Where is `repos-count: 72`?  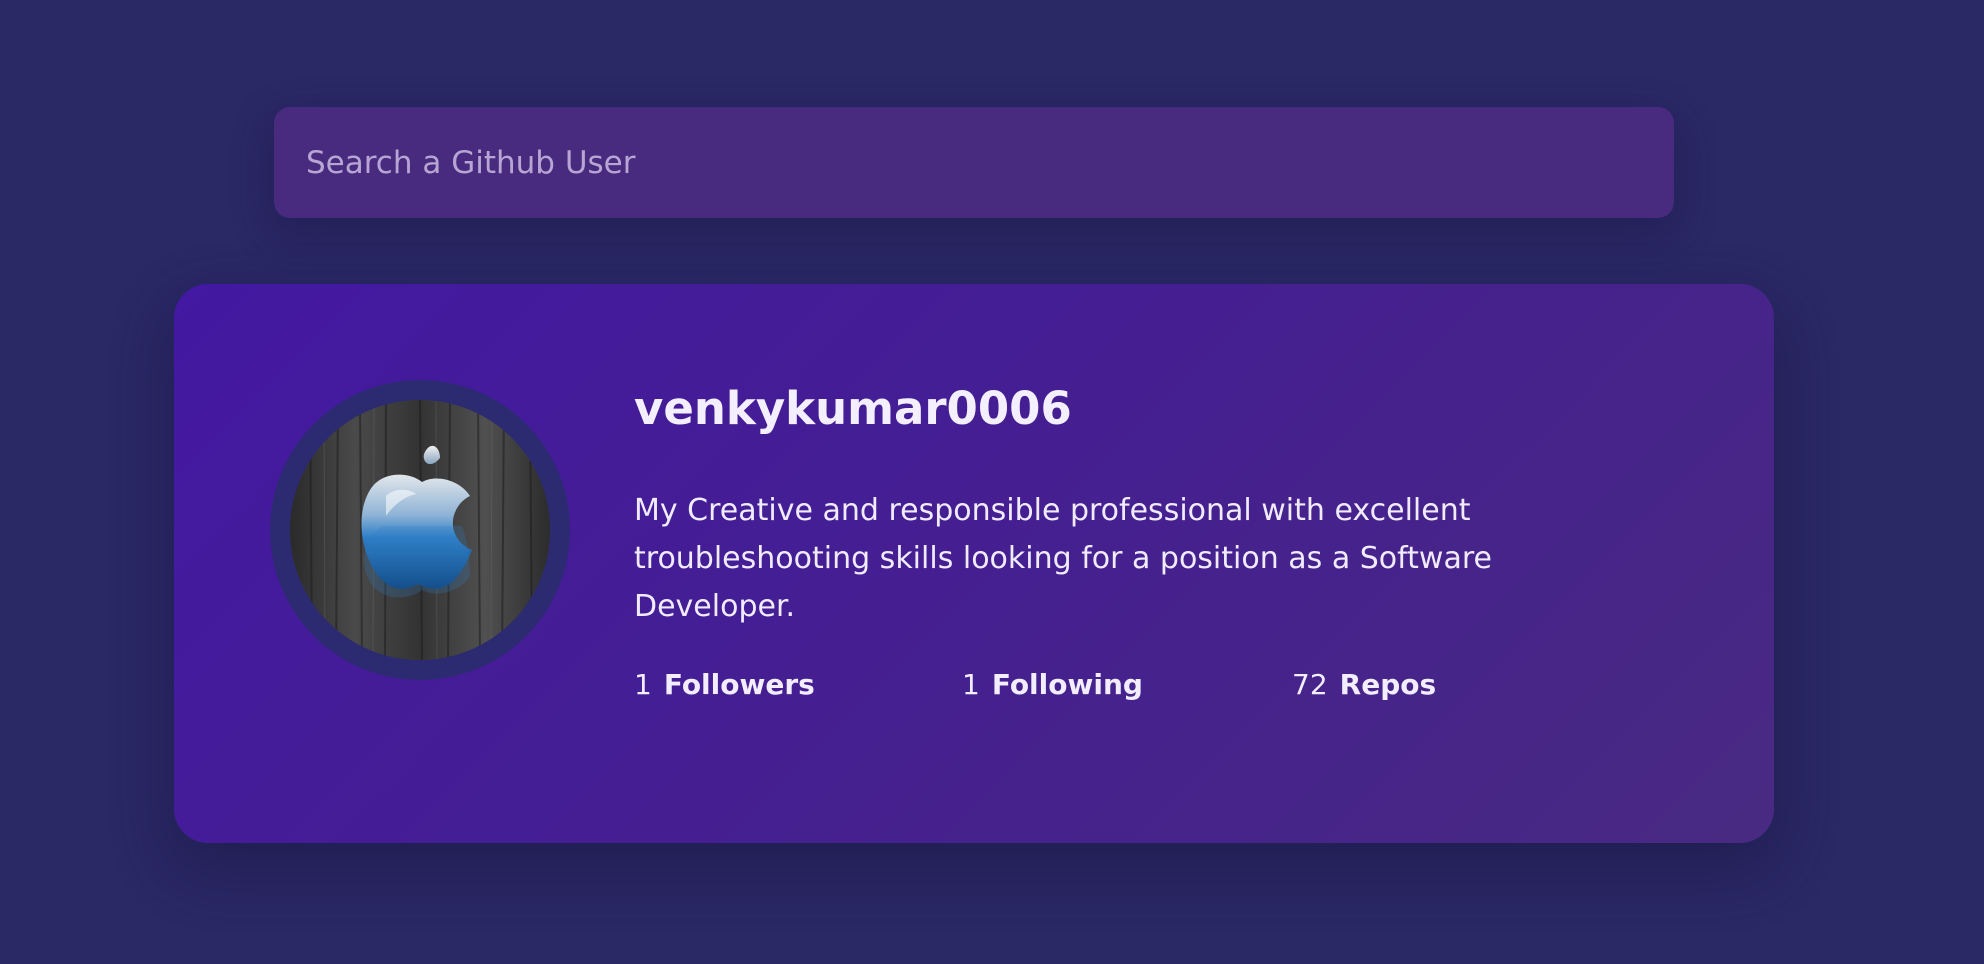 repos-count: 72 is located at coordinates (1310, 684).